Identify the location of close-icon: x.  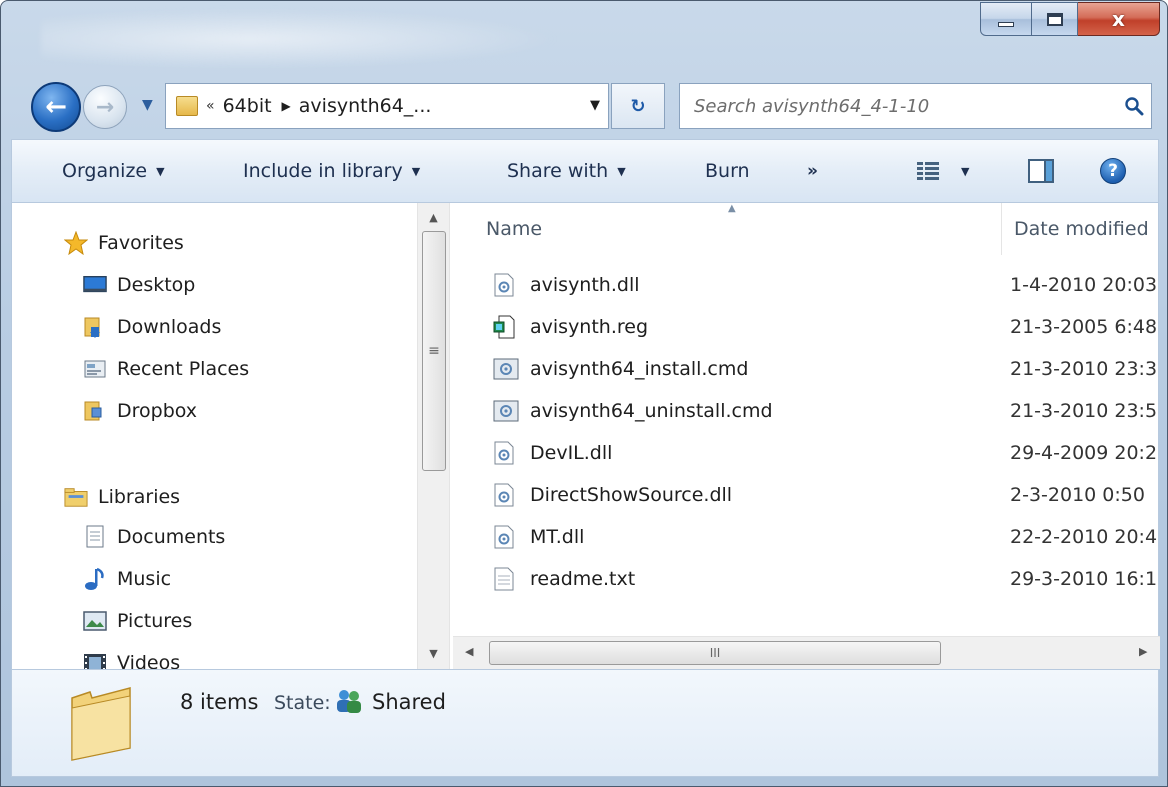
(1118, 19).